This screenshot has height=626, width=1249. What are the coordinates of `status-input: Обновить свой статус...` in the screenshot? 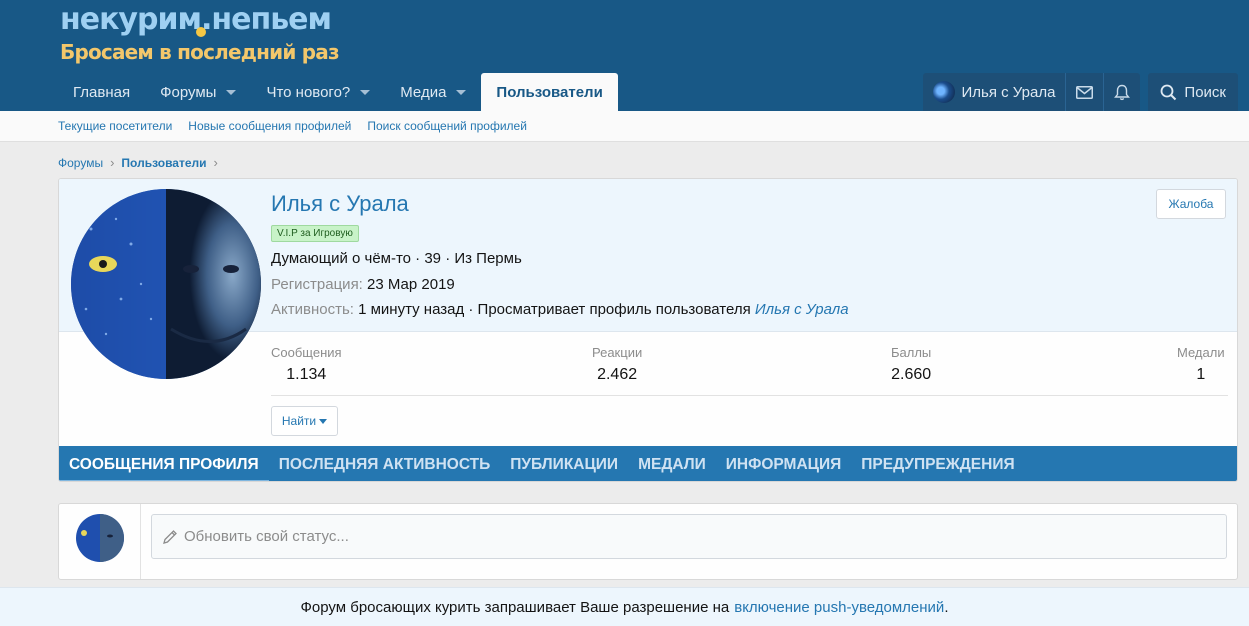 It's located at (689, 536).